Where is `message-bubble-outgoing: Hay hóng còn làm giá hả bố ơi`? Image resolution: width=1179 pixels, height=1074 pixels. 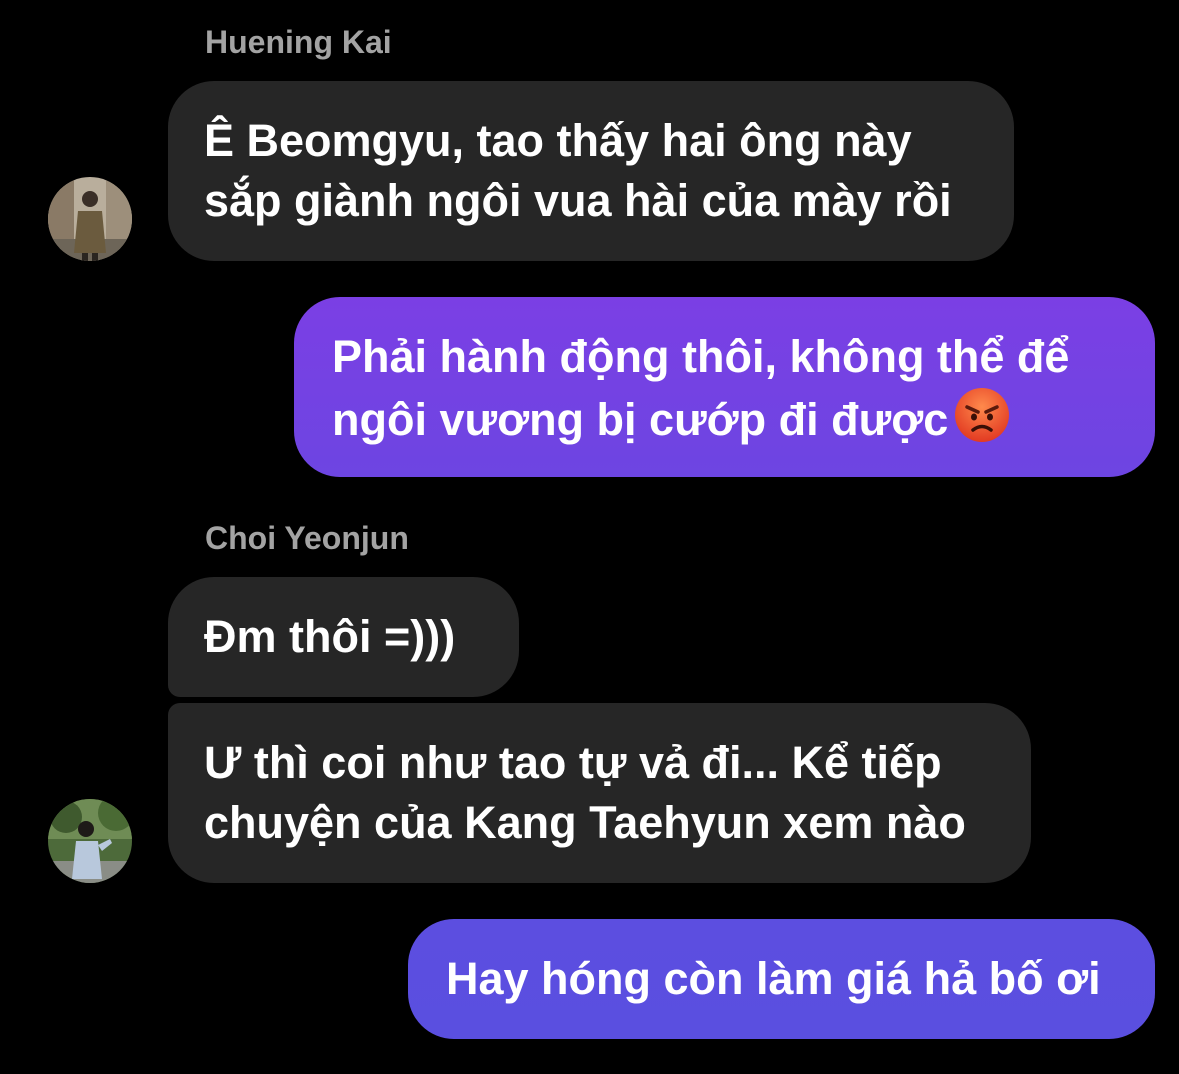 message-bubble-outgoing: Hay hóng còn làm giá hả bố ơi is located at coordinates (781, 979).